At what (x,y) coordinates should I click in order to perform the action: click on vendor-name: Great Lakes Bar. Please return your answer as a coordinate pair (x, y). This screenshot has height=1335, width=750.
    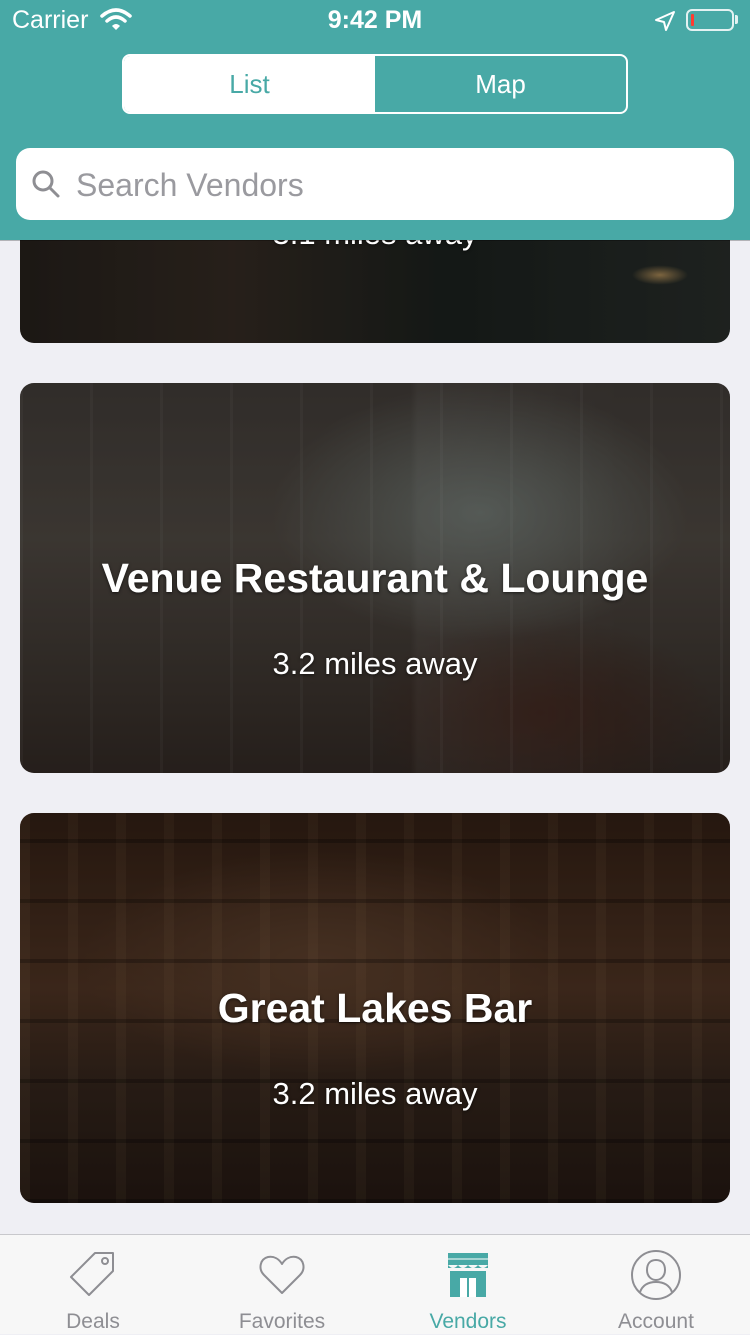
    Looking at the image, I should click on (375, 1008).